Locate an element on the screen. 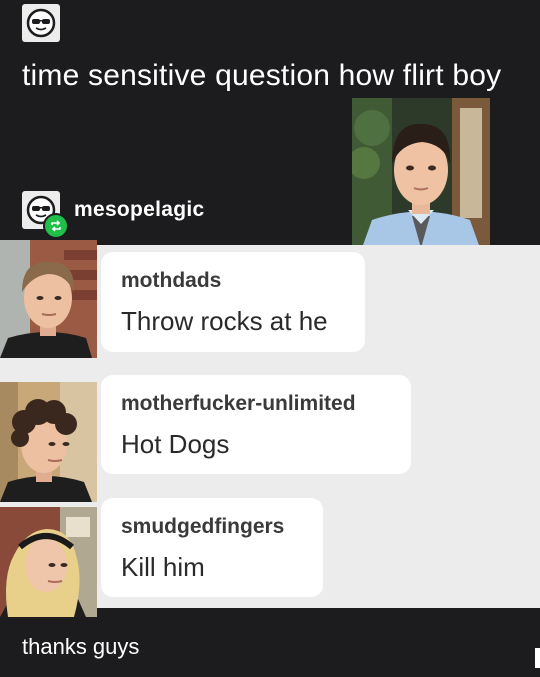  reblogger-avatar is located at coordinates (45, 215).